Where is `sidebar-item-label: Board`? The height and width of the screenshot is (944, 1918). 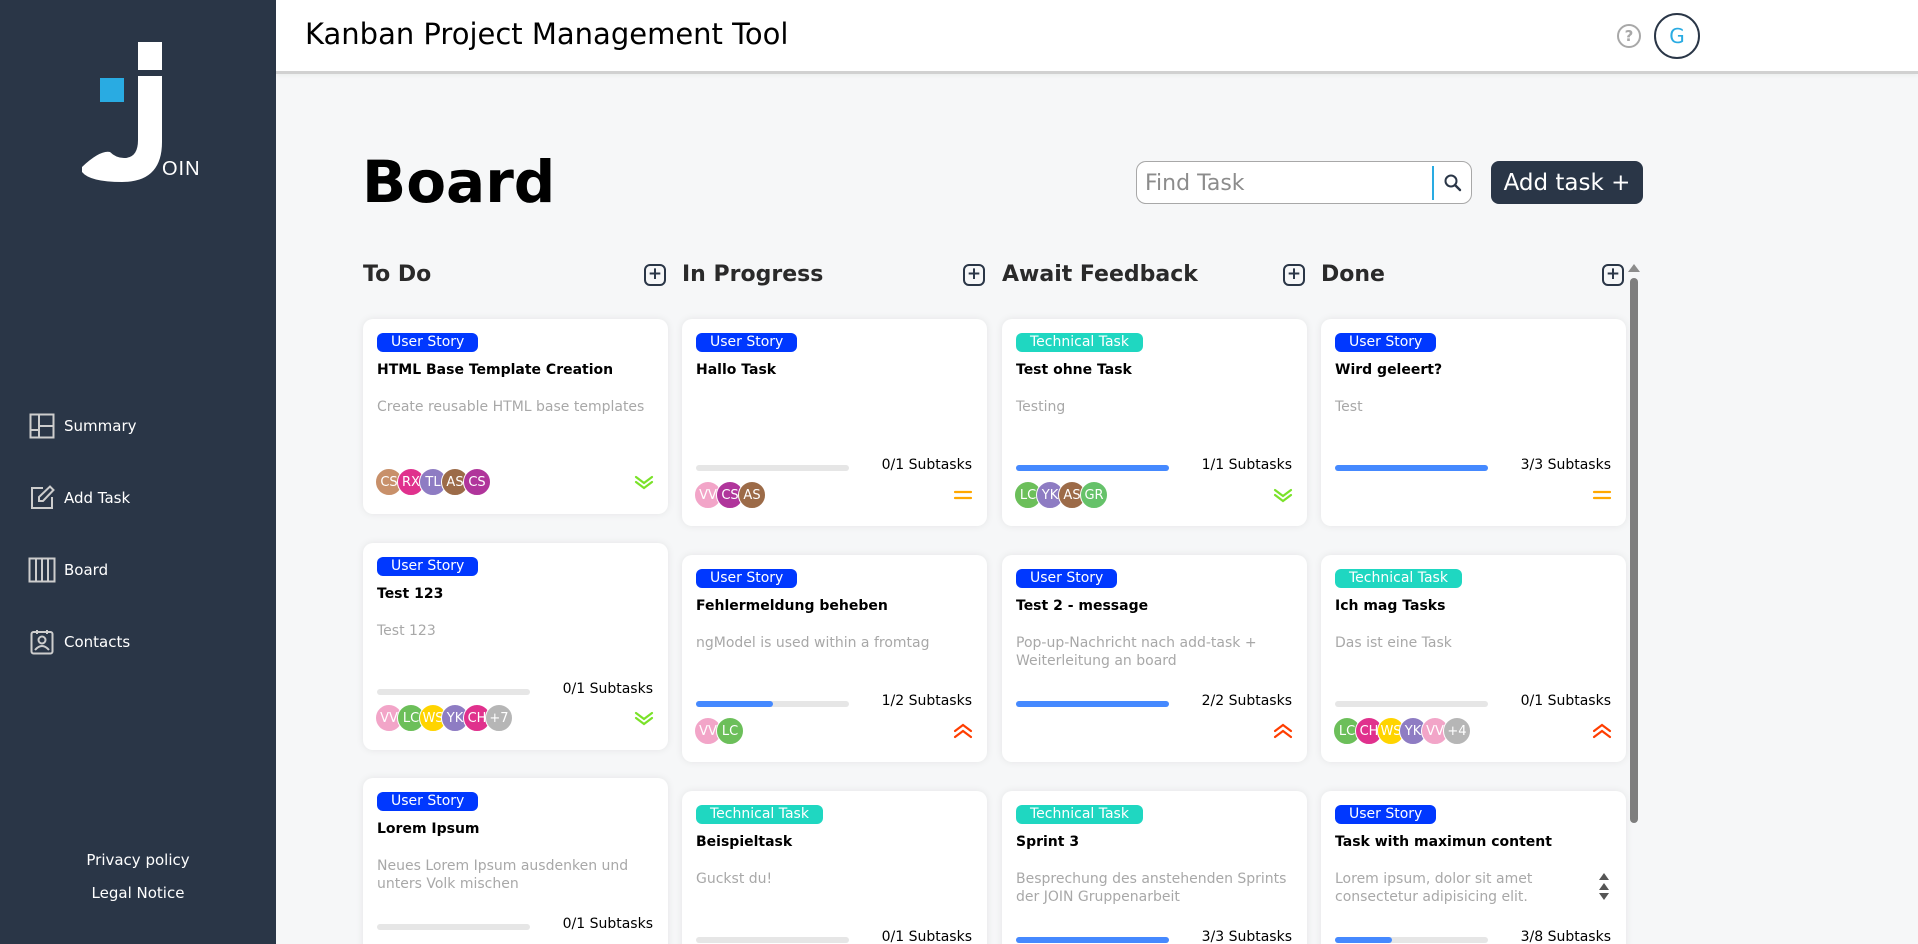
sidebar-item-label: Board is located at coordinates (86, 570).